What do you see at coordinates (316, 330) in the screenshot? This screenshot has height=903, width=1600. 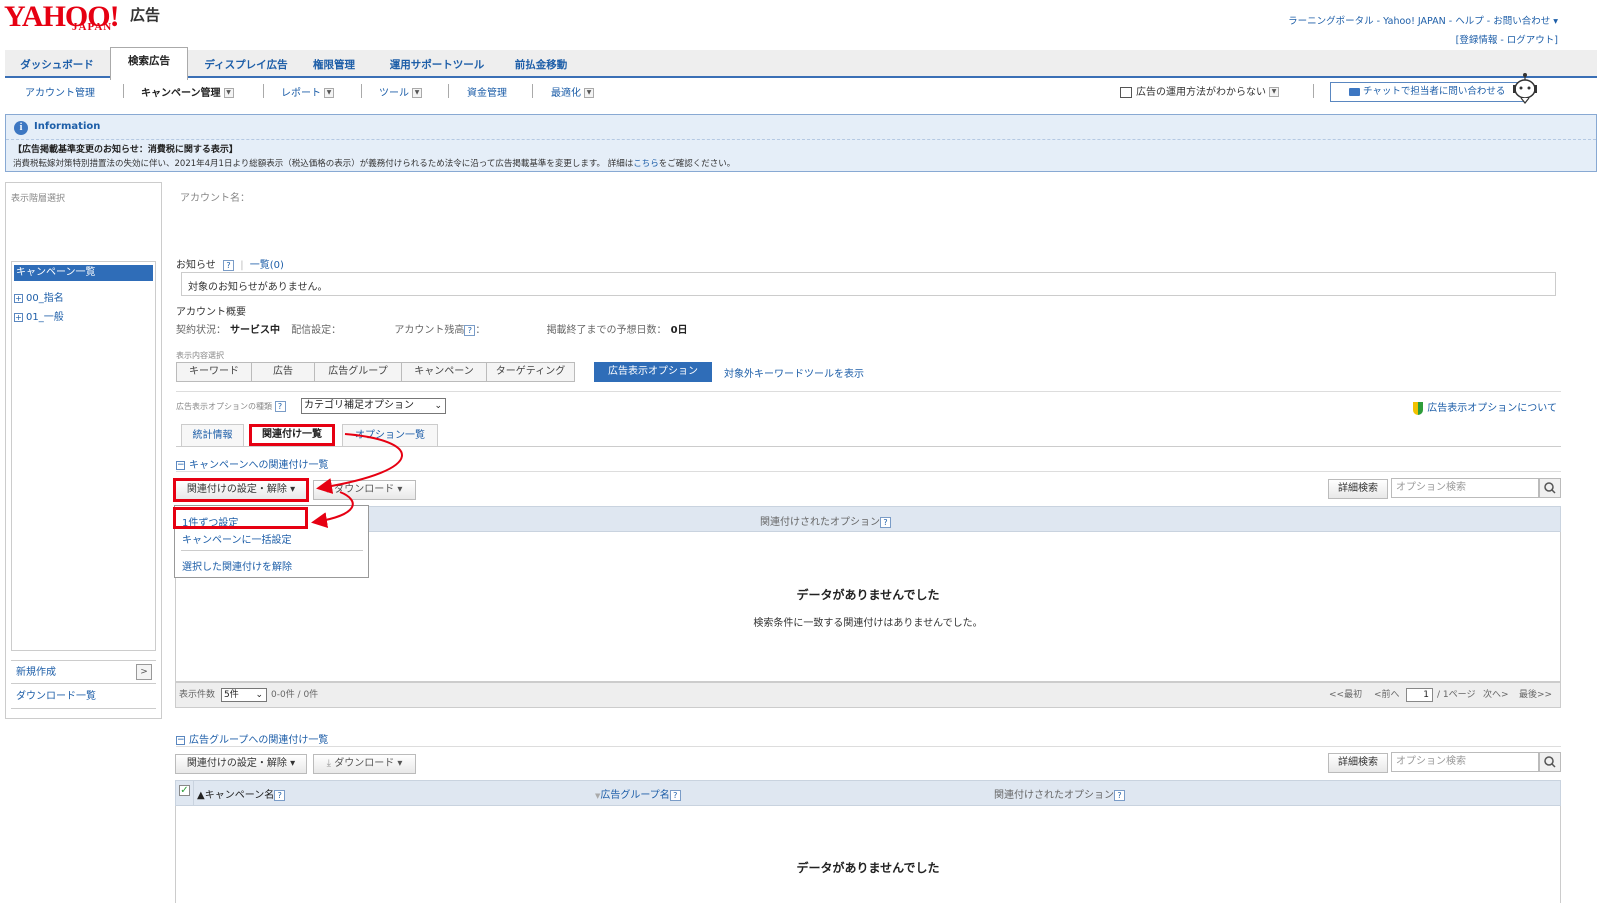 I see `delivery-label: 配信設定：` at bounding box center [316, 330].